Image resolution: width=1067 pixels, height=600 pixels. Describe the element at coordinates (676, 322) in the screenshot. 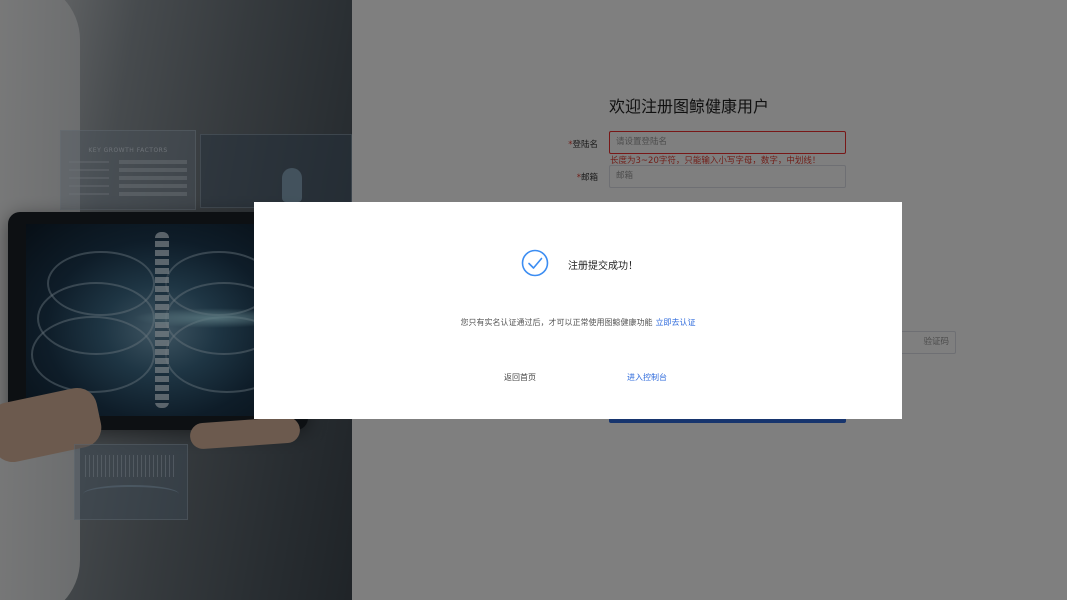

I see `verify-now-link: 立即去认证` at that location.